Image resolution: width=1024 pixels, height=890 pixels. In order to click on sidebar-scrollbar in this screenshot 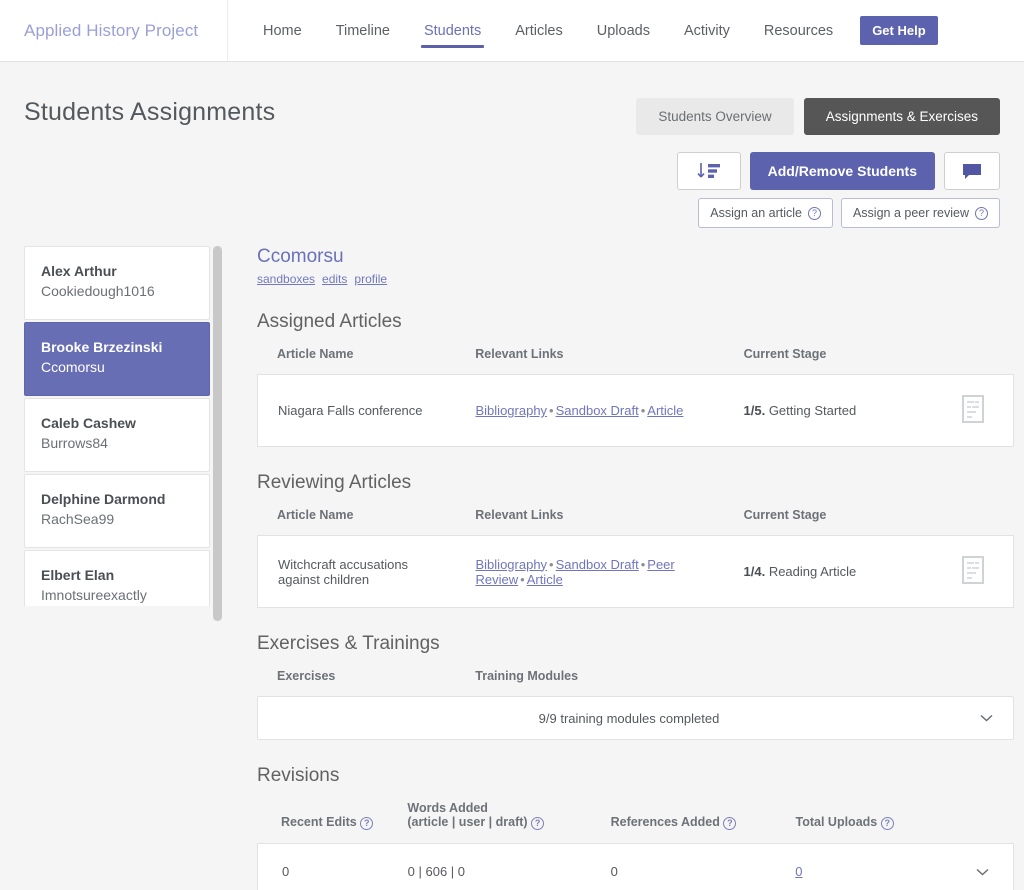, I will do `click(217, 433)`.